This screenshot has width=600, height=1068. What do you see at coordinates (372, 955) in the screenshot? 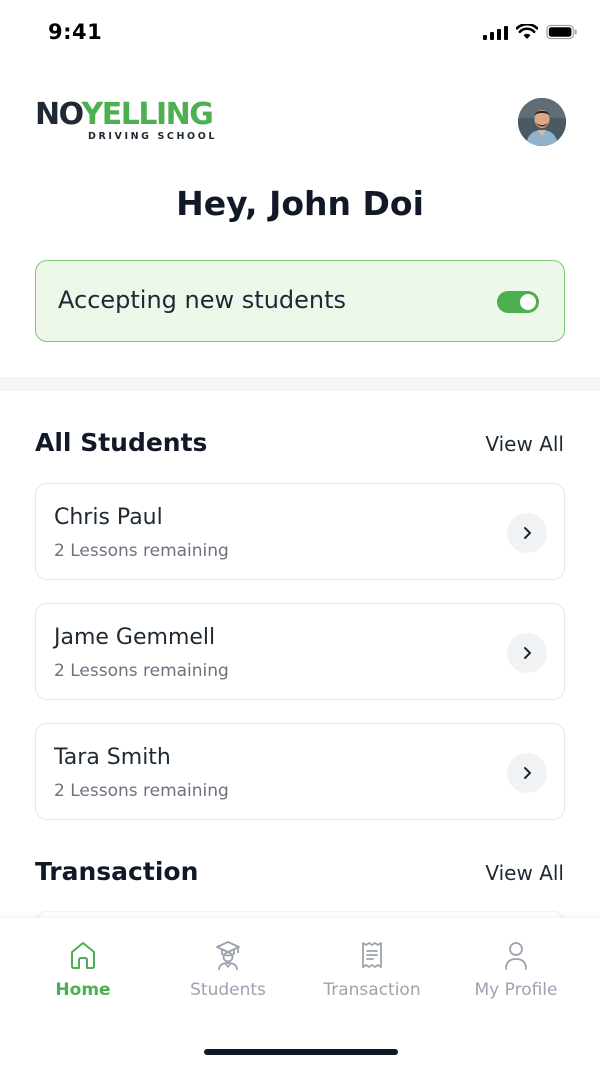
I see `receipt-icon` at bounding box center [372, 955].